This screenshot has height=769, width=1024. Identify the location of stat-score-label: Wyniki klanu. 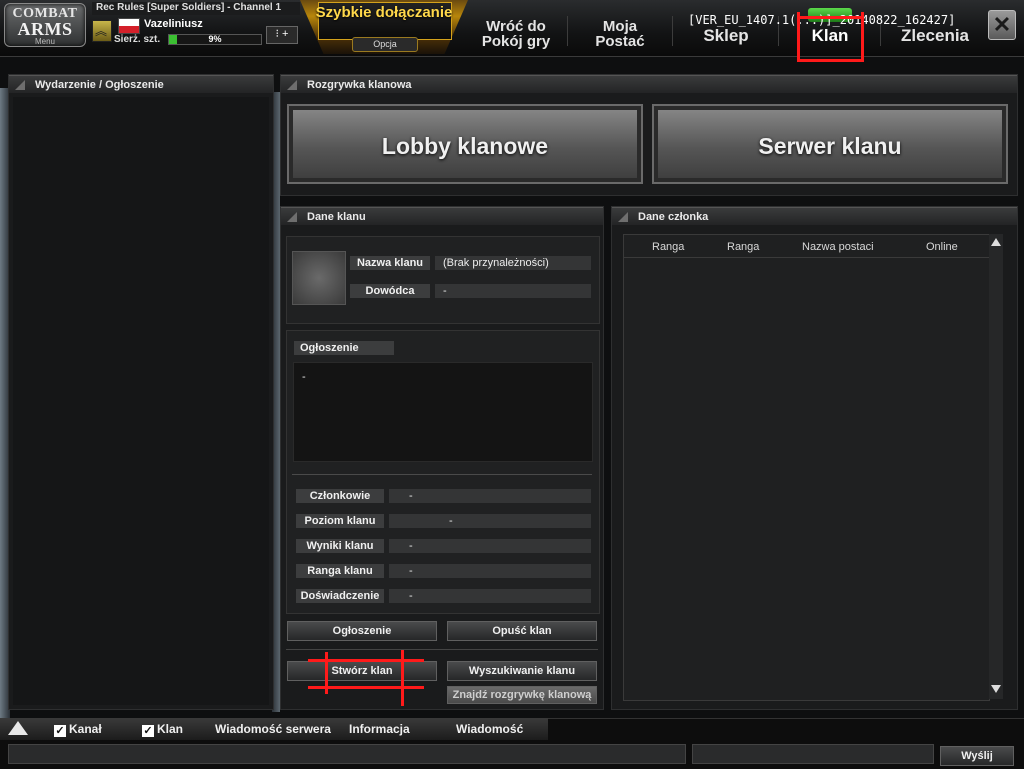
(340, 546).